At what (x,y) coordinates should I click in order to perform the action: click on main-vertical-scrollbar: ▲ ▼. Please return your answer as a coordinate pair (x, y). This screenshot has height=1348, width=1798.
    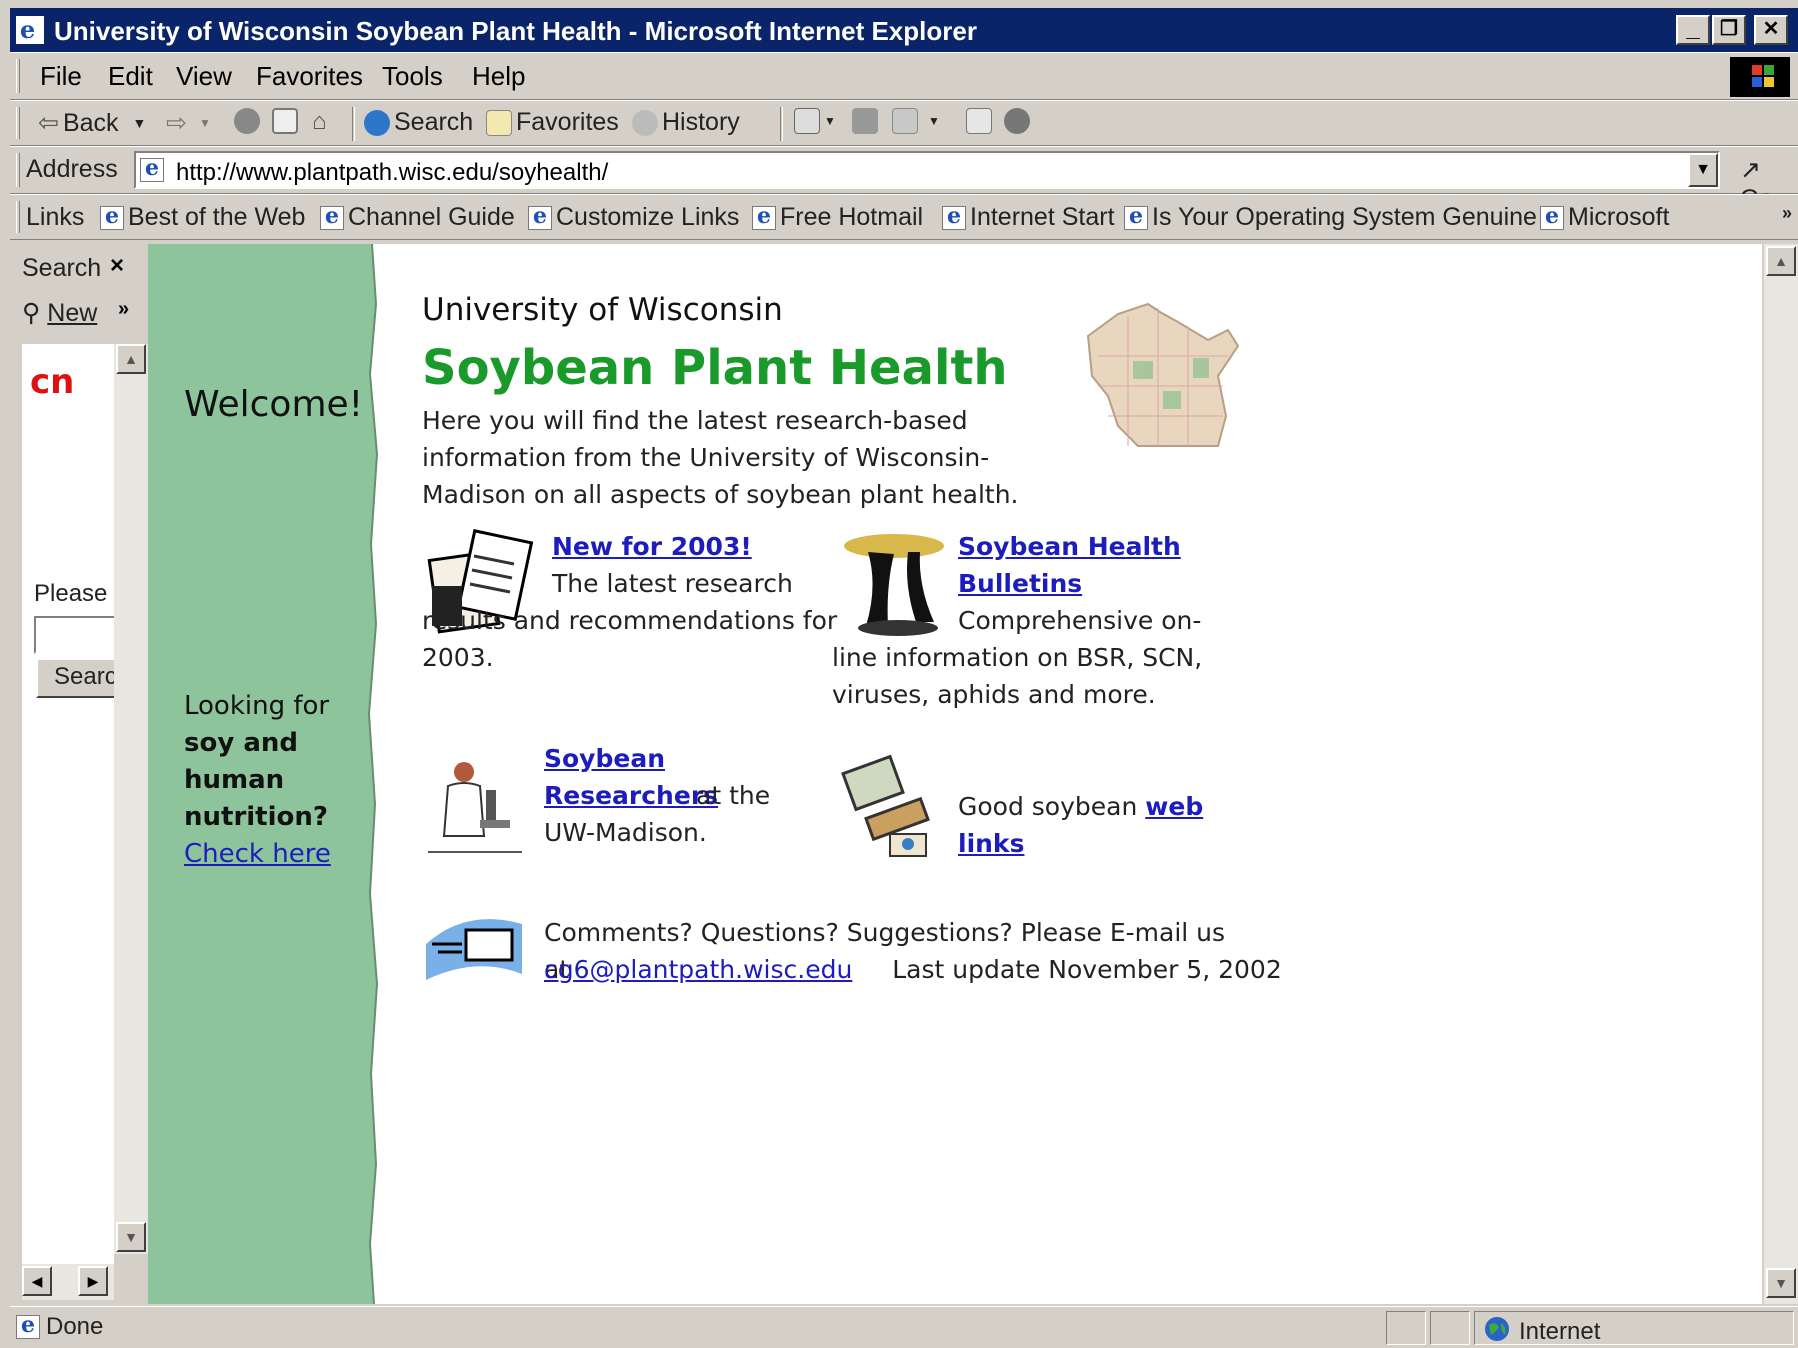
    Looking at the image, I should click on (1781, 774).